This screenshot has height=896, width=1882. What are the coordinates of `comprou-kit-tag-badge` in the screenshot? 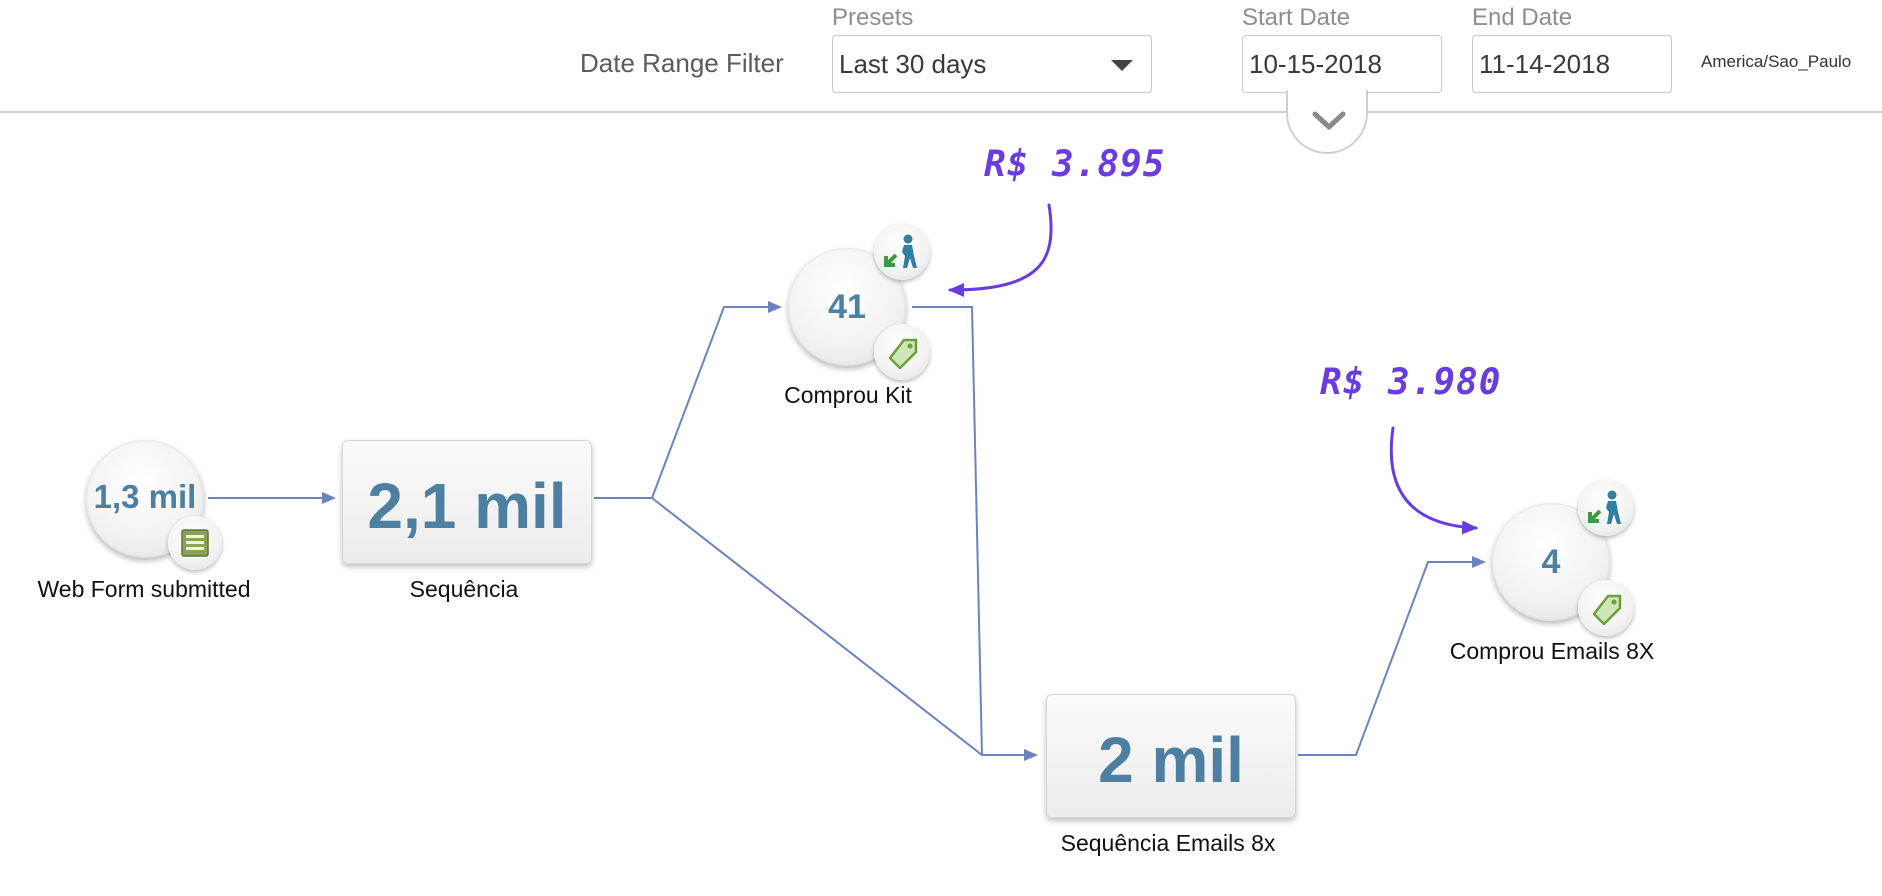 It's located at (902, 352).